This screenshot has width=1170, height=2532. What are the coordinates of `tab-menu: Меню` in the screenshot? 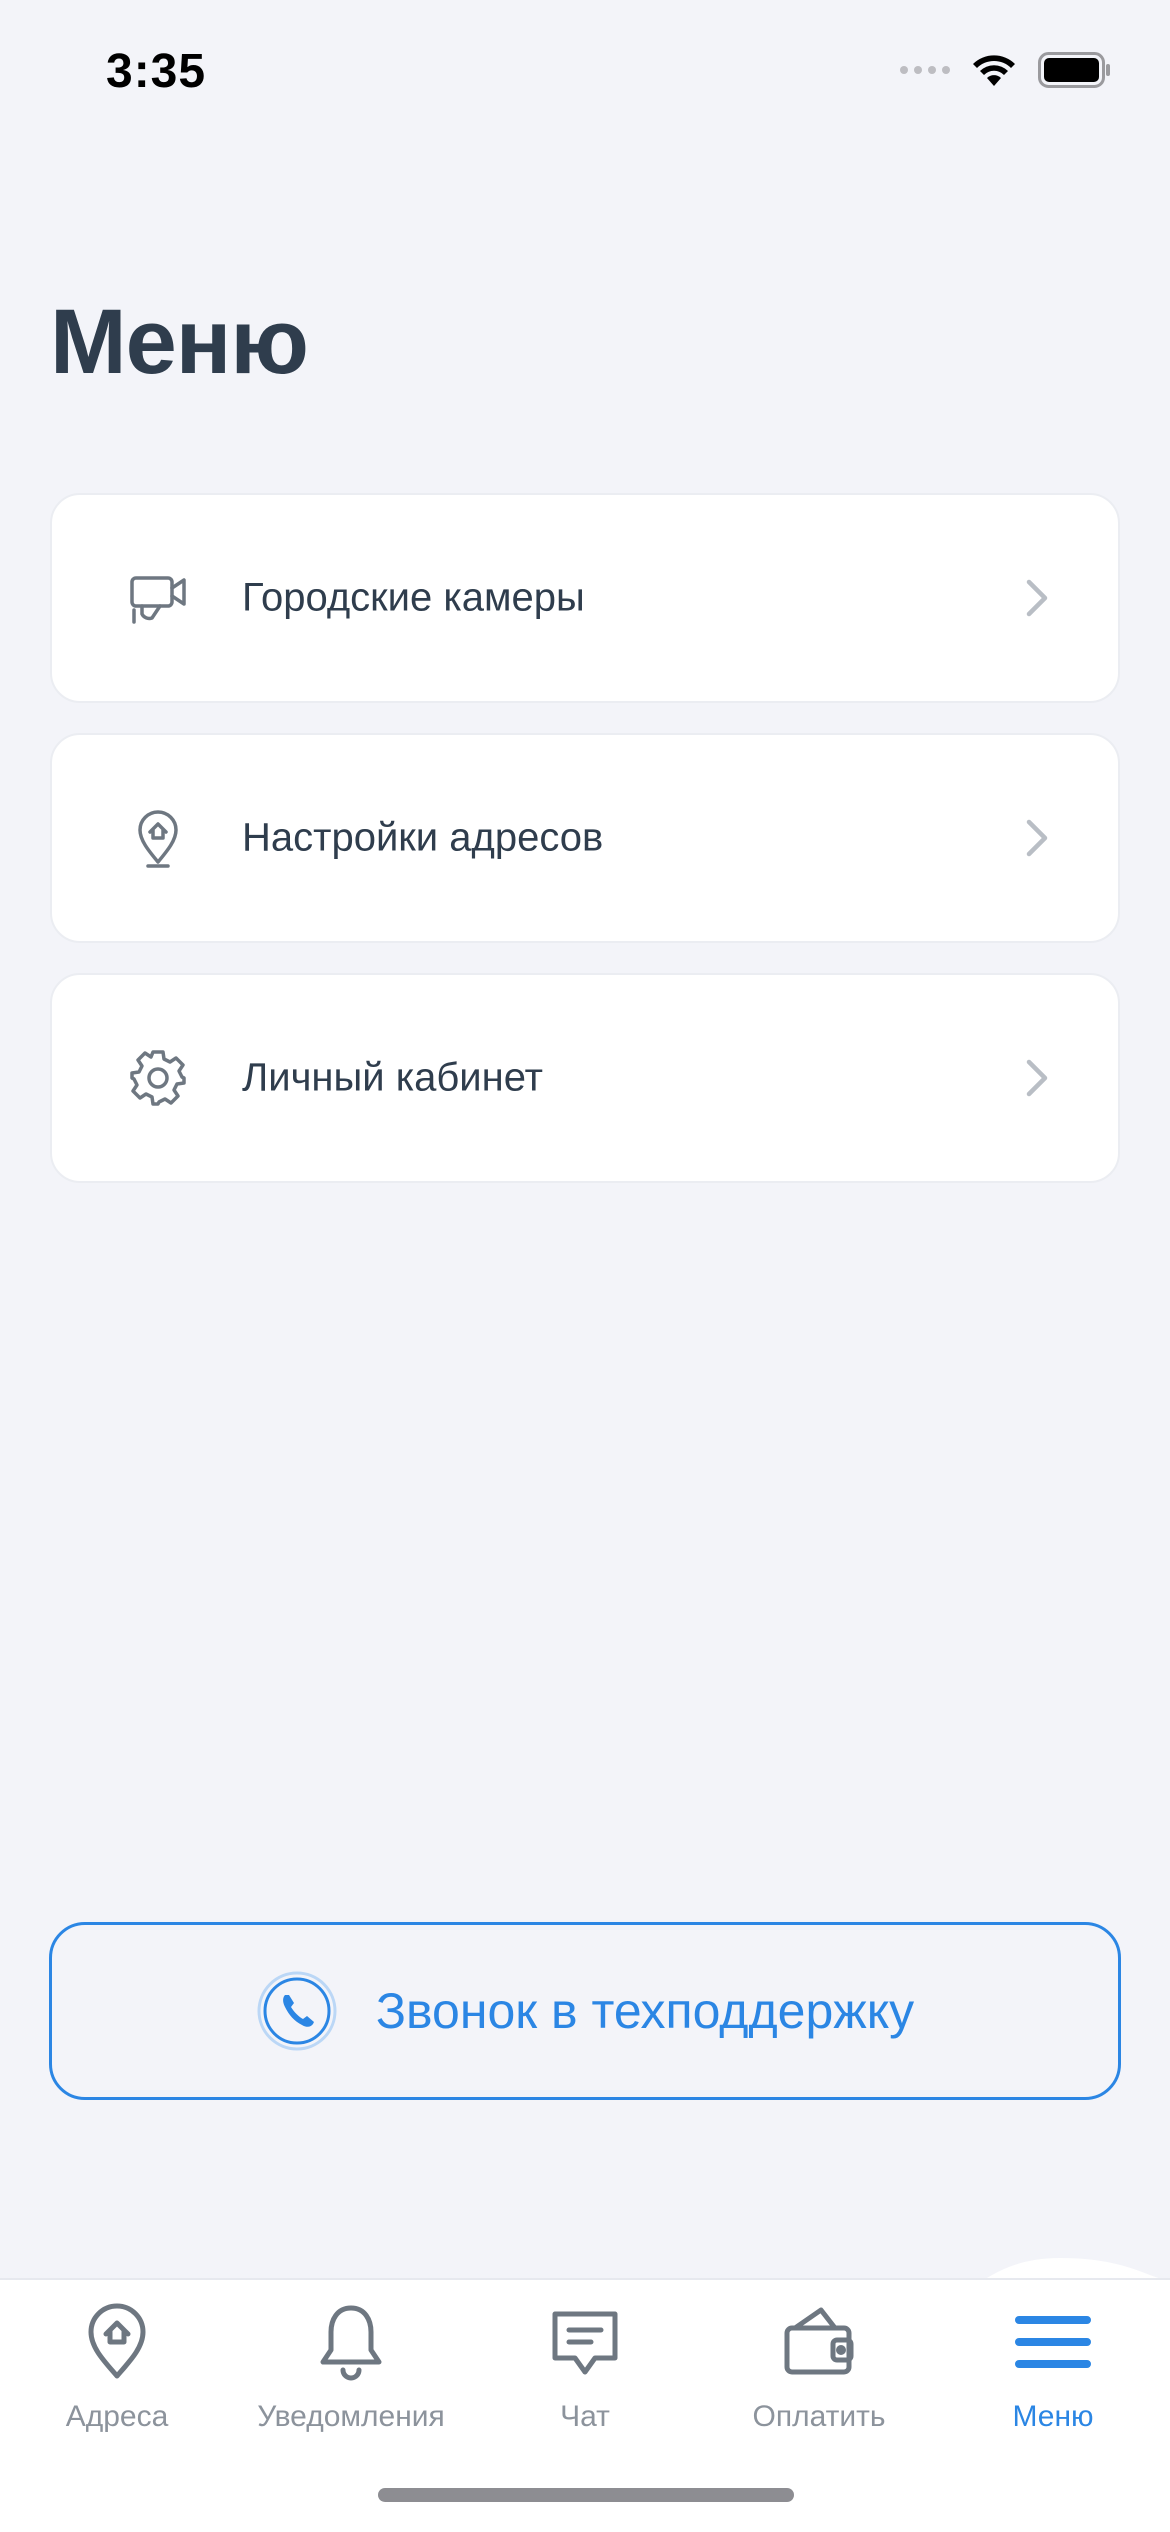 It's located at (1053, 2367).